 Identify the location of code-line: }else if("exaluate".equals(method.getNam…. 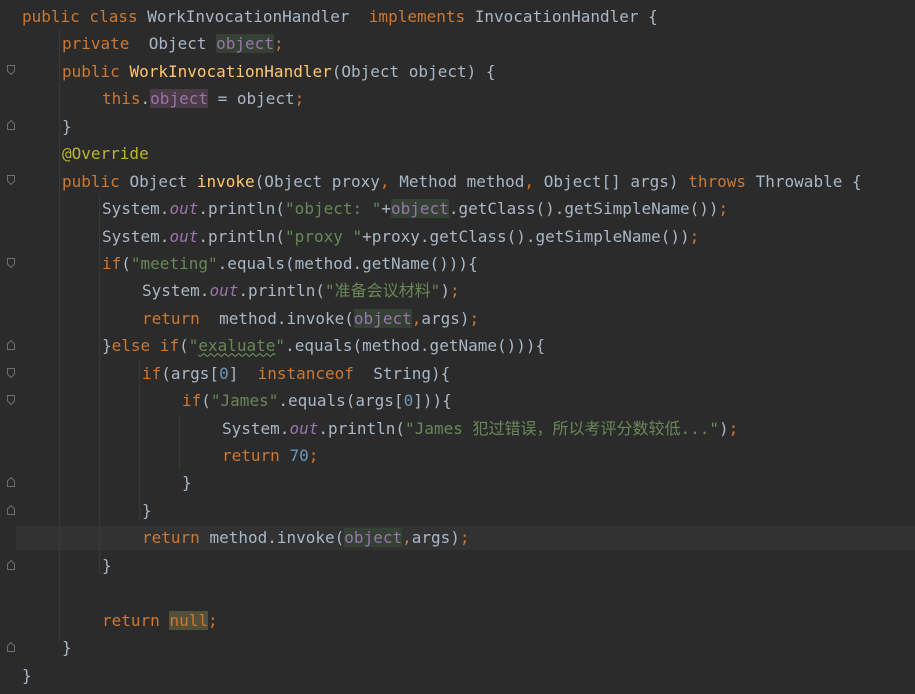
(442, 345).